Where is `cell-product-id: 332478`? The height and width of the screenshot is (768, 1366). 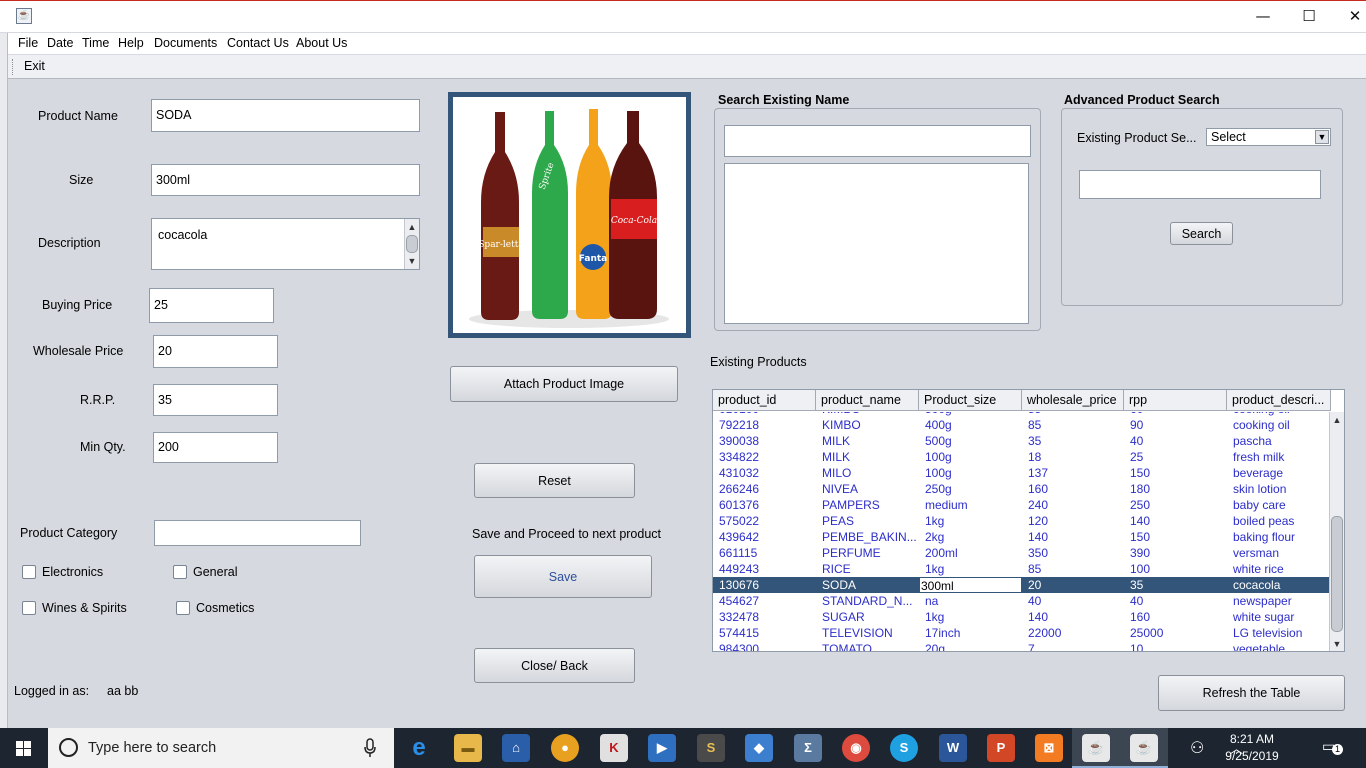 cell-product-id: 332478 is located at coordinates (764, 617).